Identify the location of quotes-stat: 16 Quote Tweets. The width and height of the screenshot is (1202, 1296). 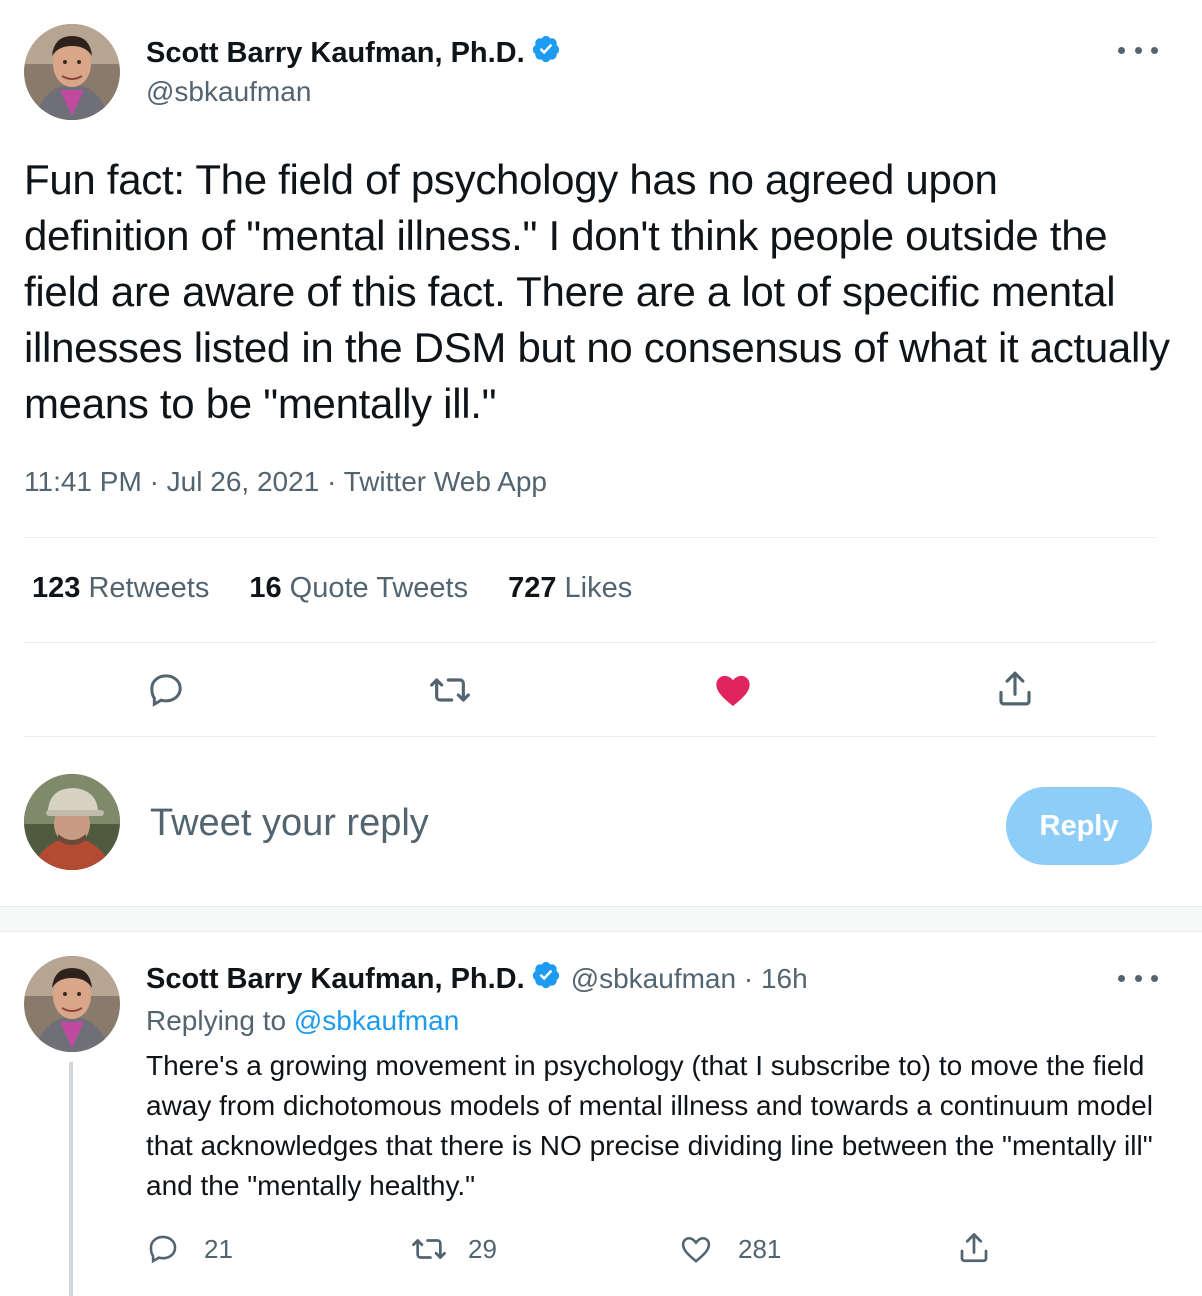
(358, 588).